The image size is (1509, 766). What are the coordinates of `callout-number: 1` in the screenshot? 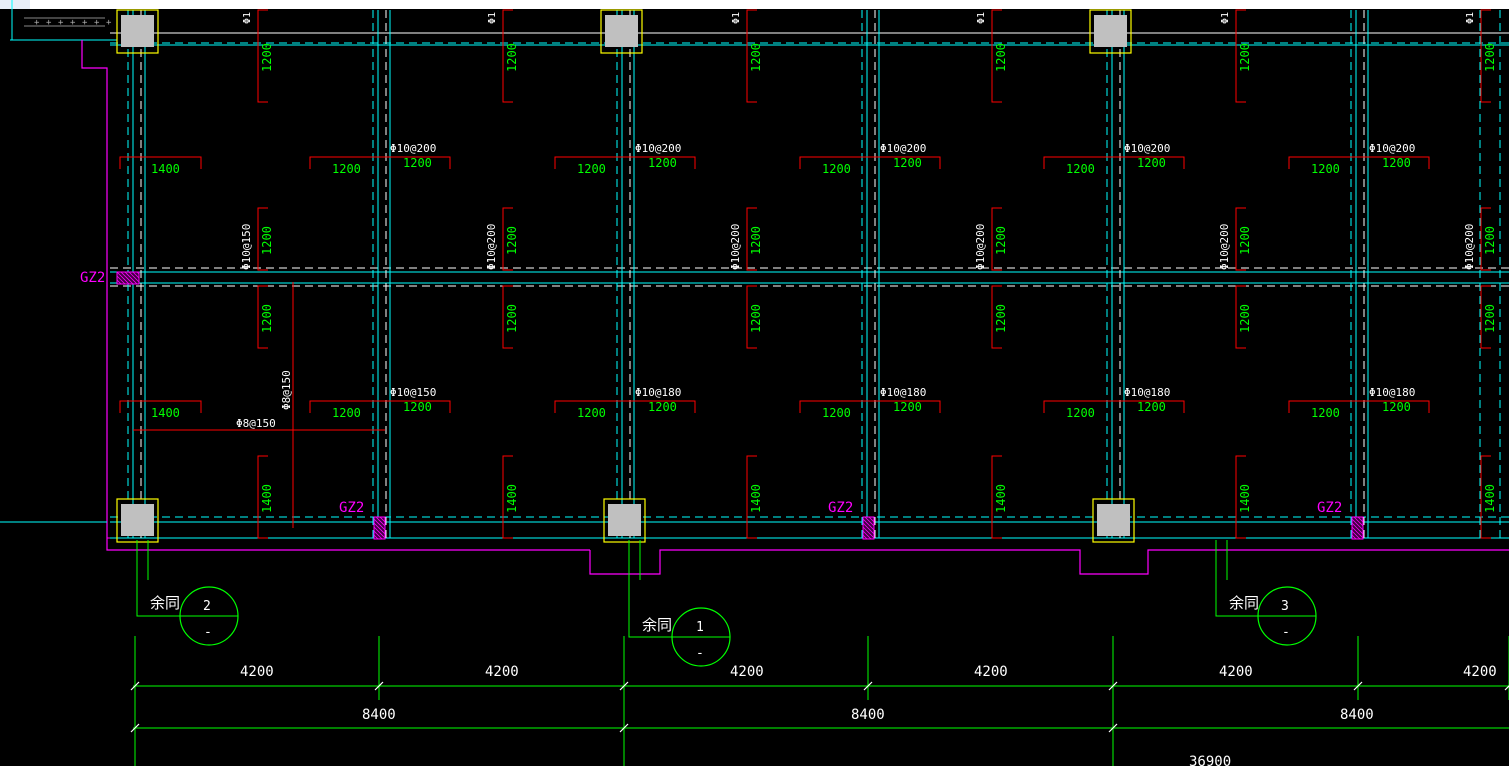 It's located at (700, 627).